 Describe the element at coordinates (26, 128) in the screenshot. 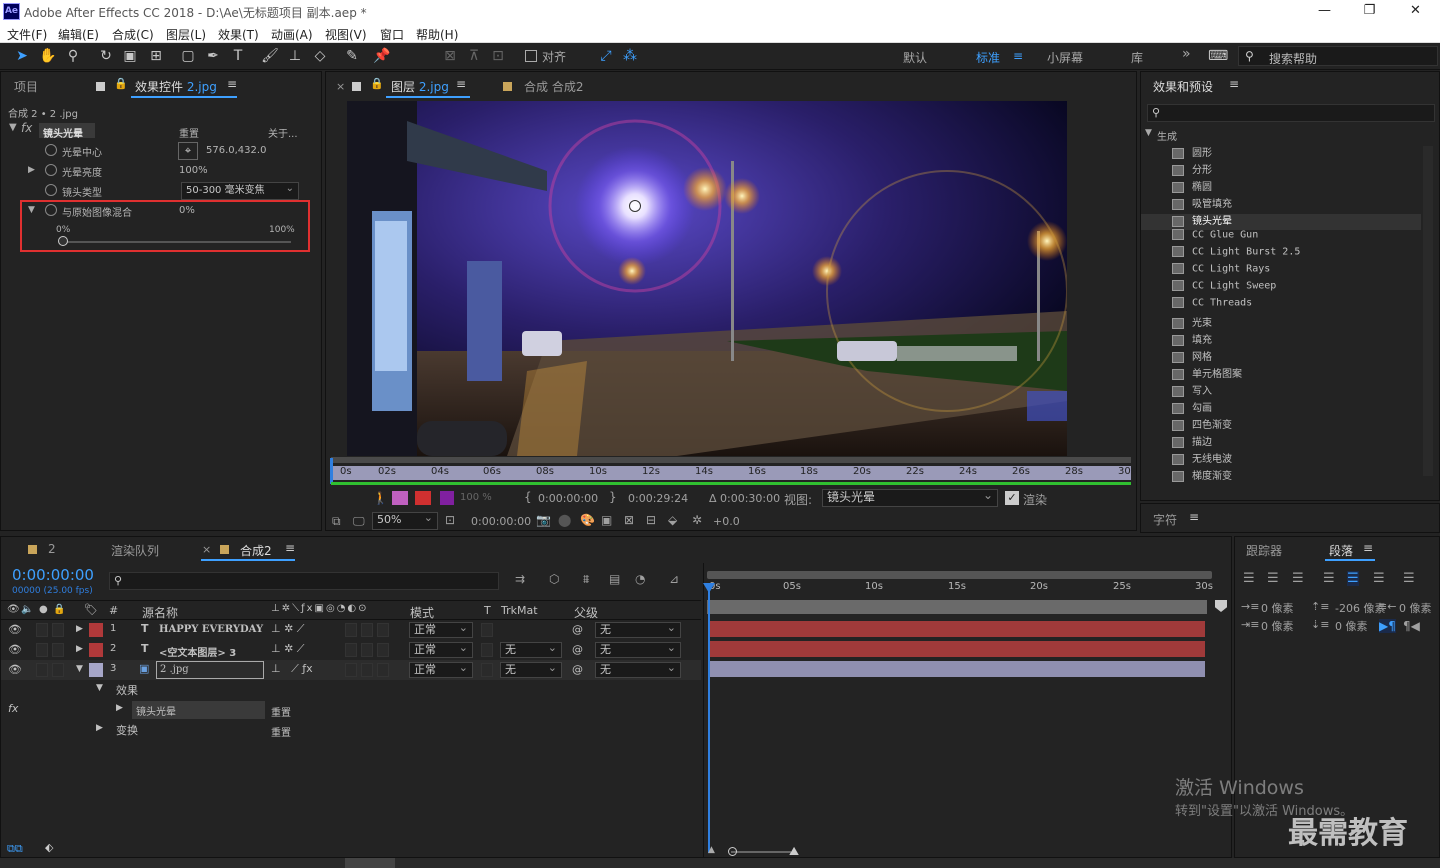

I see `fx-icon: fx` at that location.